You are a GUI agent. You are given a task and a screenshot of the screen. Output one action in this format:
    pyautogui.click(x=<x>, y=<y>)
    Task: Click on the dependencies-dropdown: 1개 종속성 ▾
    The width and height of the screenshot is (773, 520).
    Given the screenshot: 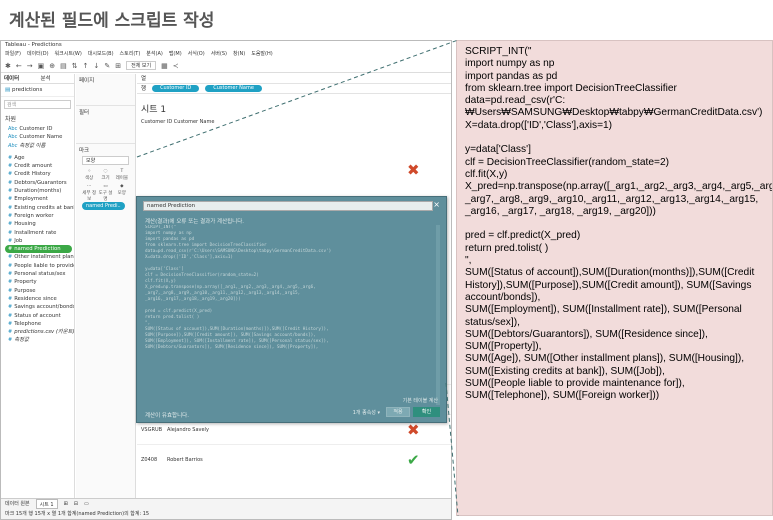 What is the action you would take?
    pyautogui.click(x=366, y=412)
    